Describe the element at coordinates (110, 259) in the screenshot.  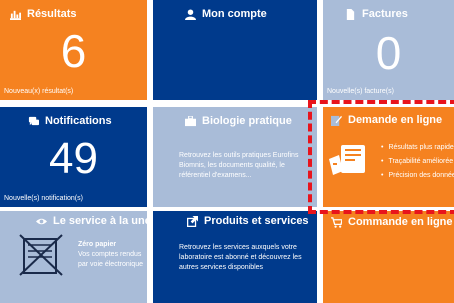
I see `service-text: Vos comptes rendus par voie électronique` at that location.